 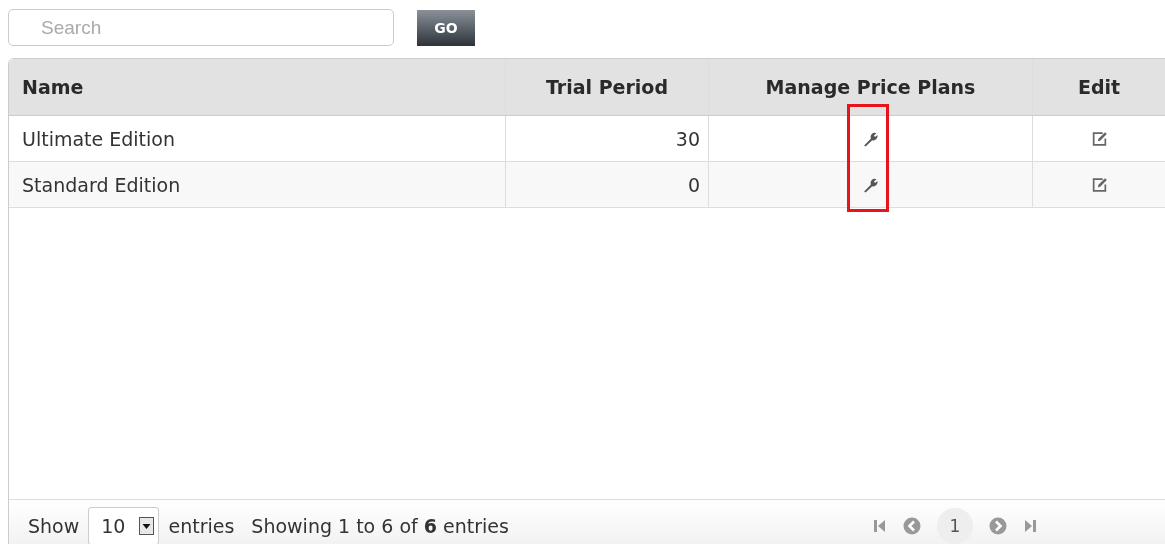 I want to click on first-page-icon, so click(x=879, y=526).